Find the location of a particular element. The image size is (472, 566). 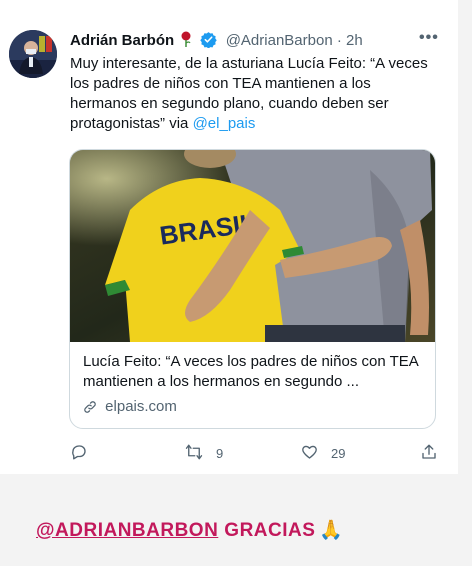

retweet-button: 9 is located at coordinates (203, 453).